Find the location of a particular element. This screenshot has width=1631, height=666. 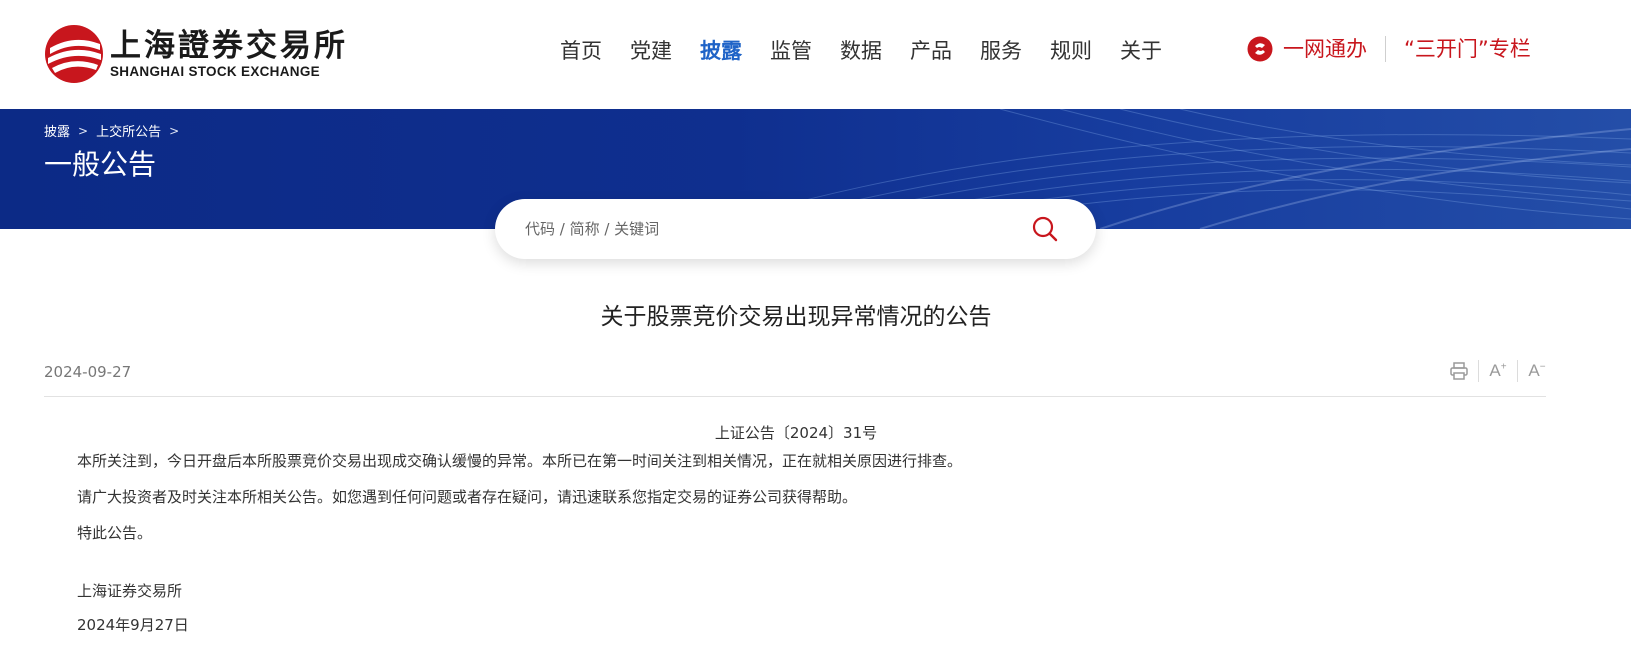

publish-date: 2024-09-27 is located at coordinates (88, 372).